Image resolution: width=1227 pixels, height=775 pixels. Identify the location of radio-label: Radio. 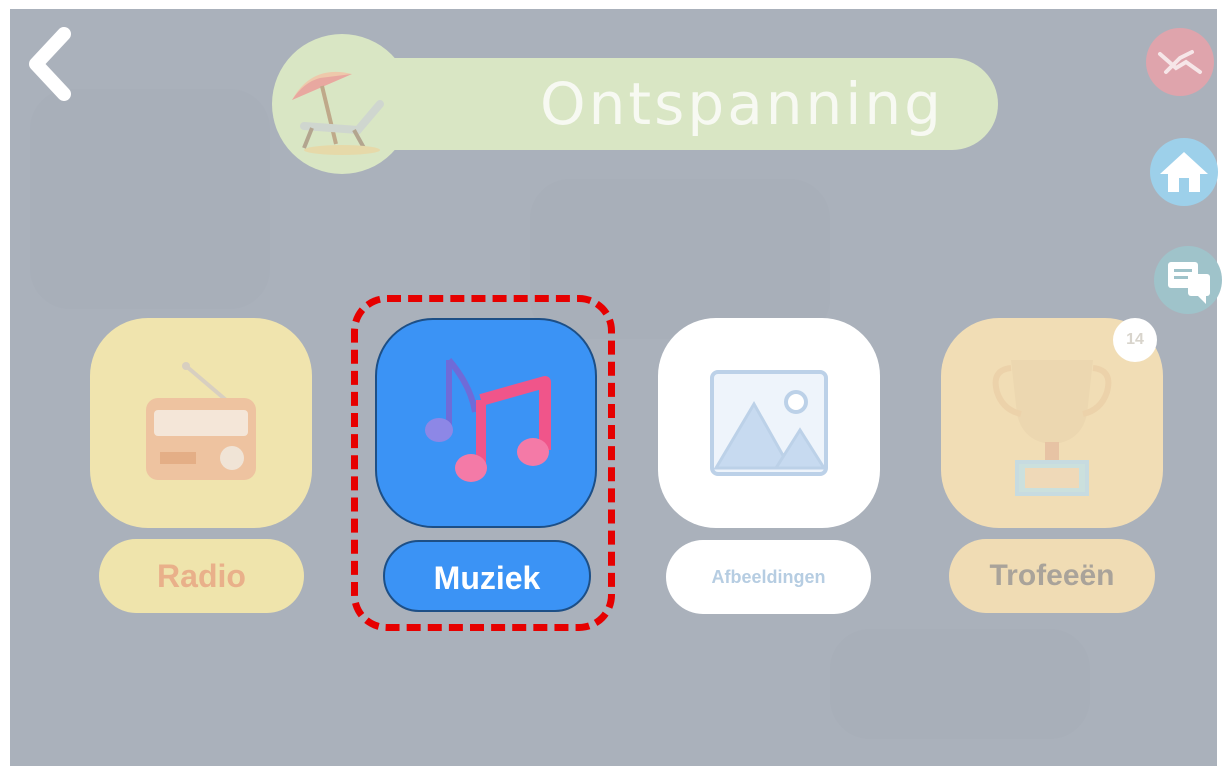
(201, 576).